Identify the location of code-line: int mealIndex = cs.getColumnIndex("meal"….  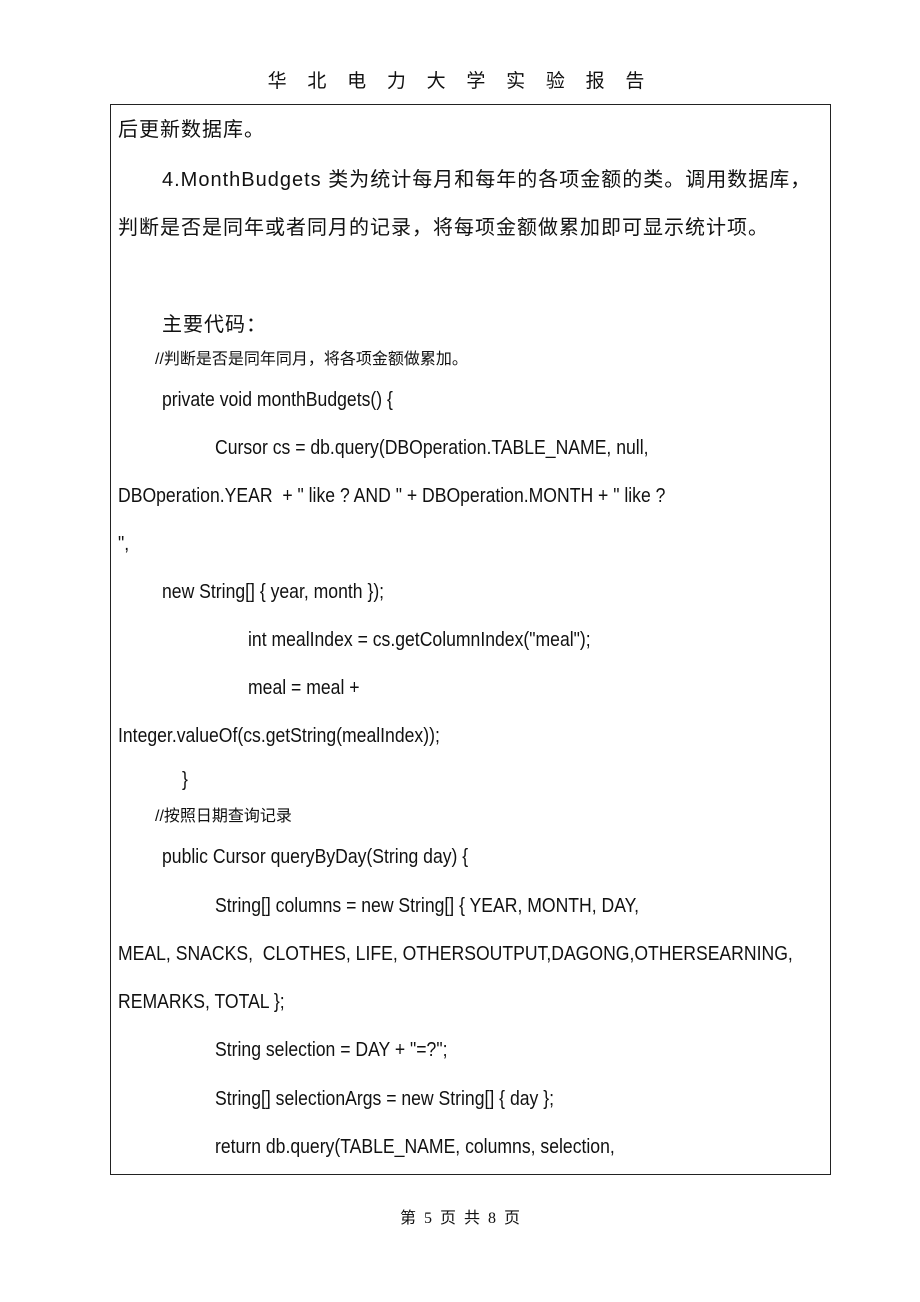
(419, 640).